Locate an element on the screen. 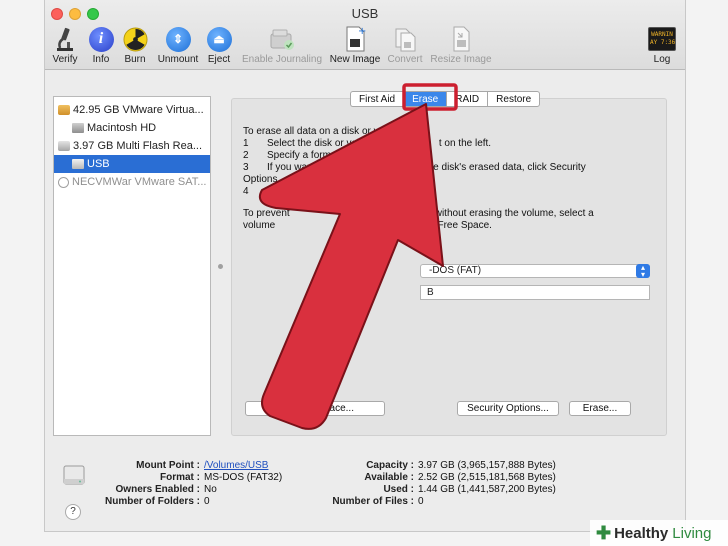  convert-icon is located at coordinates (405, 40).